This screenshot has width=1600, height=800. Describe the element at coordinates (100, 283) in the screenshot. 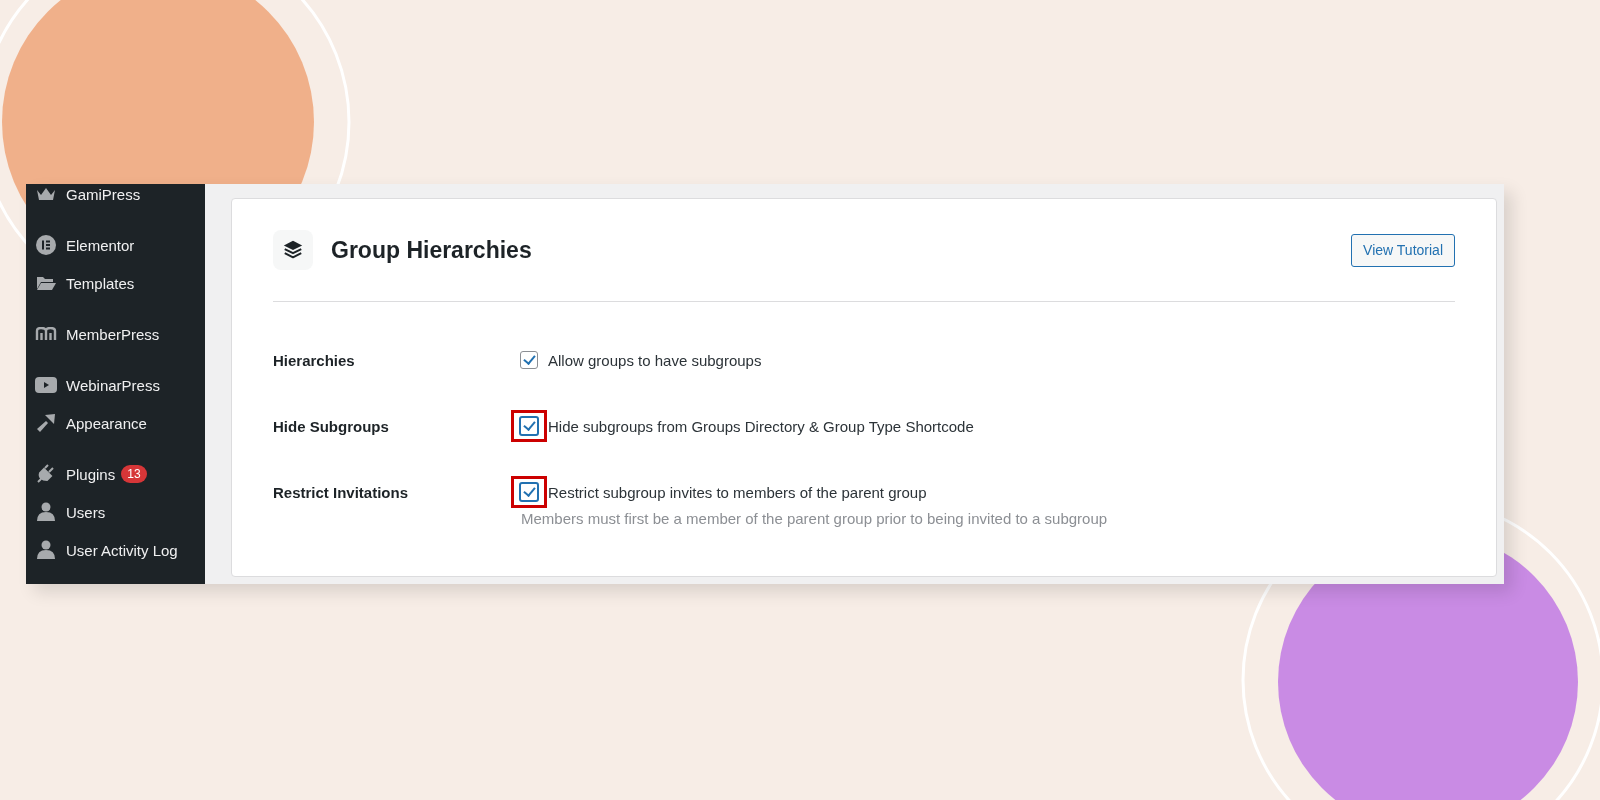

I see `sidebar-label: Templates` at that location.